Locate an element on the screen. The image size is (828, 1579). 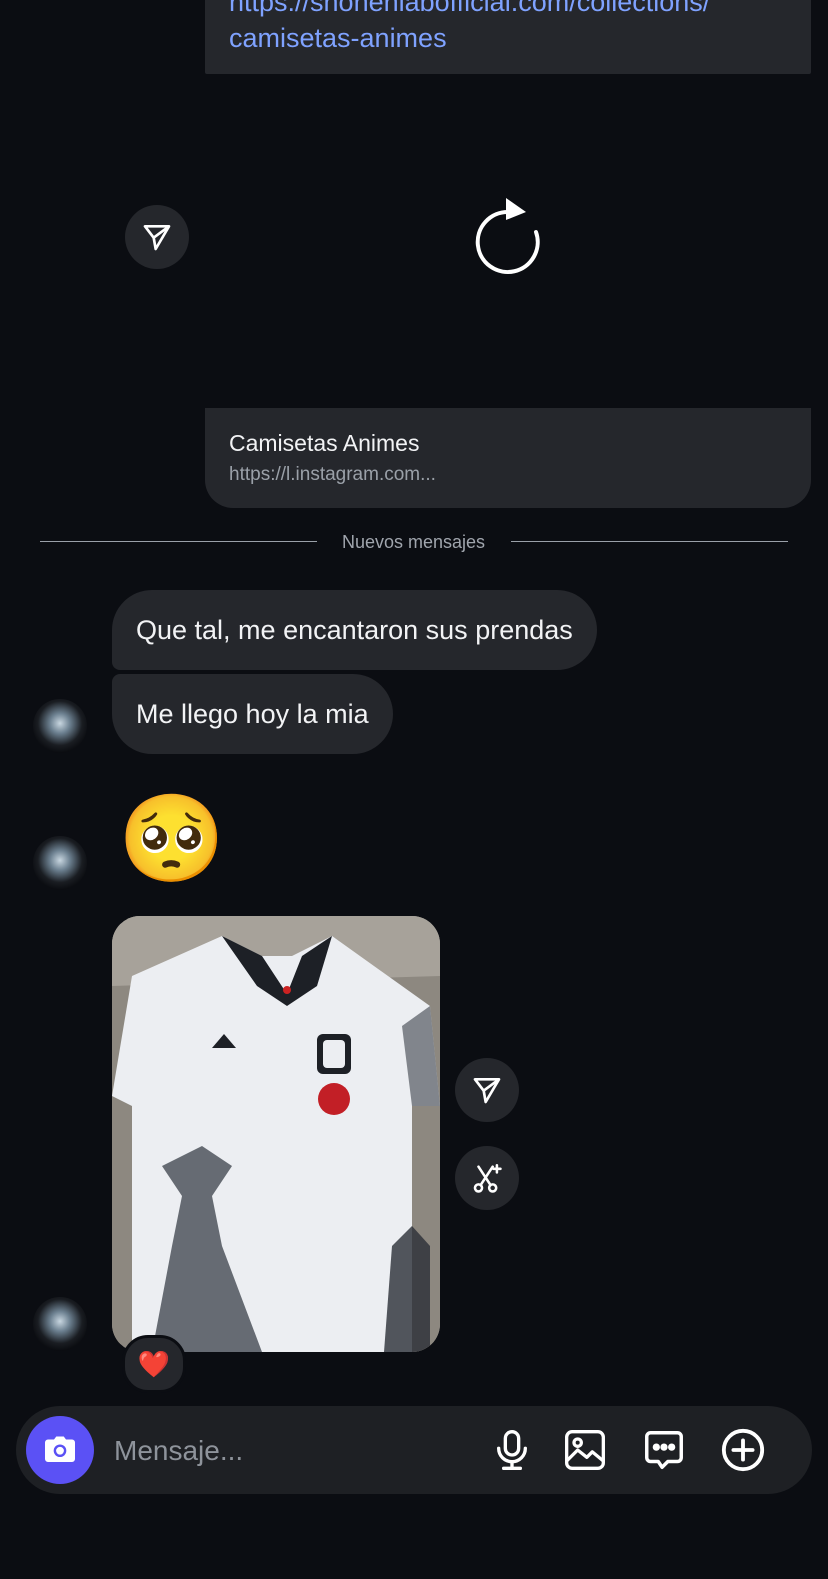
reload-icon is located at coordinates (508, 236).